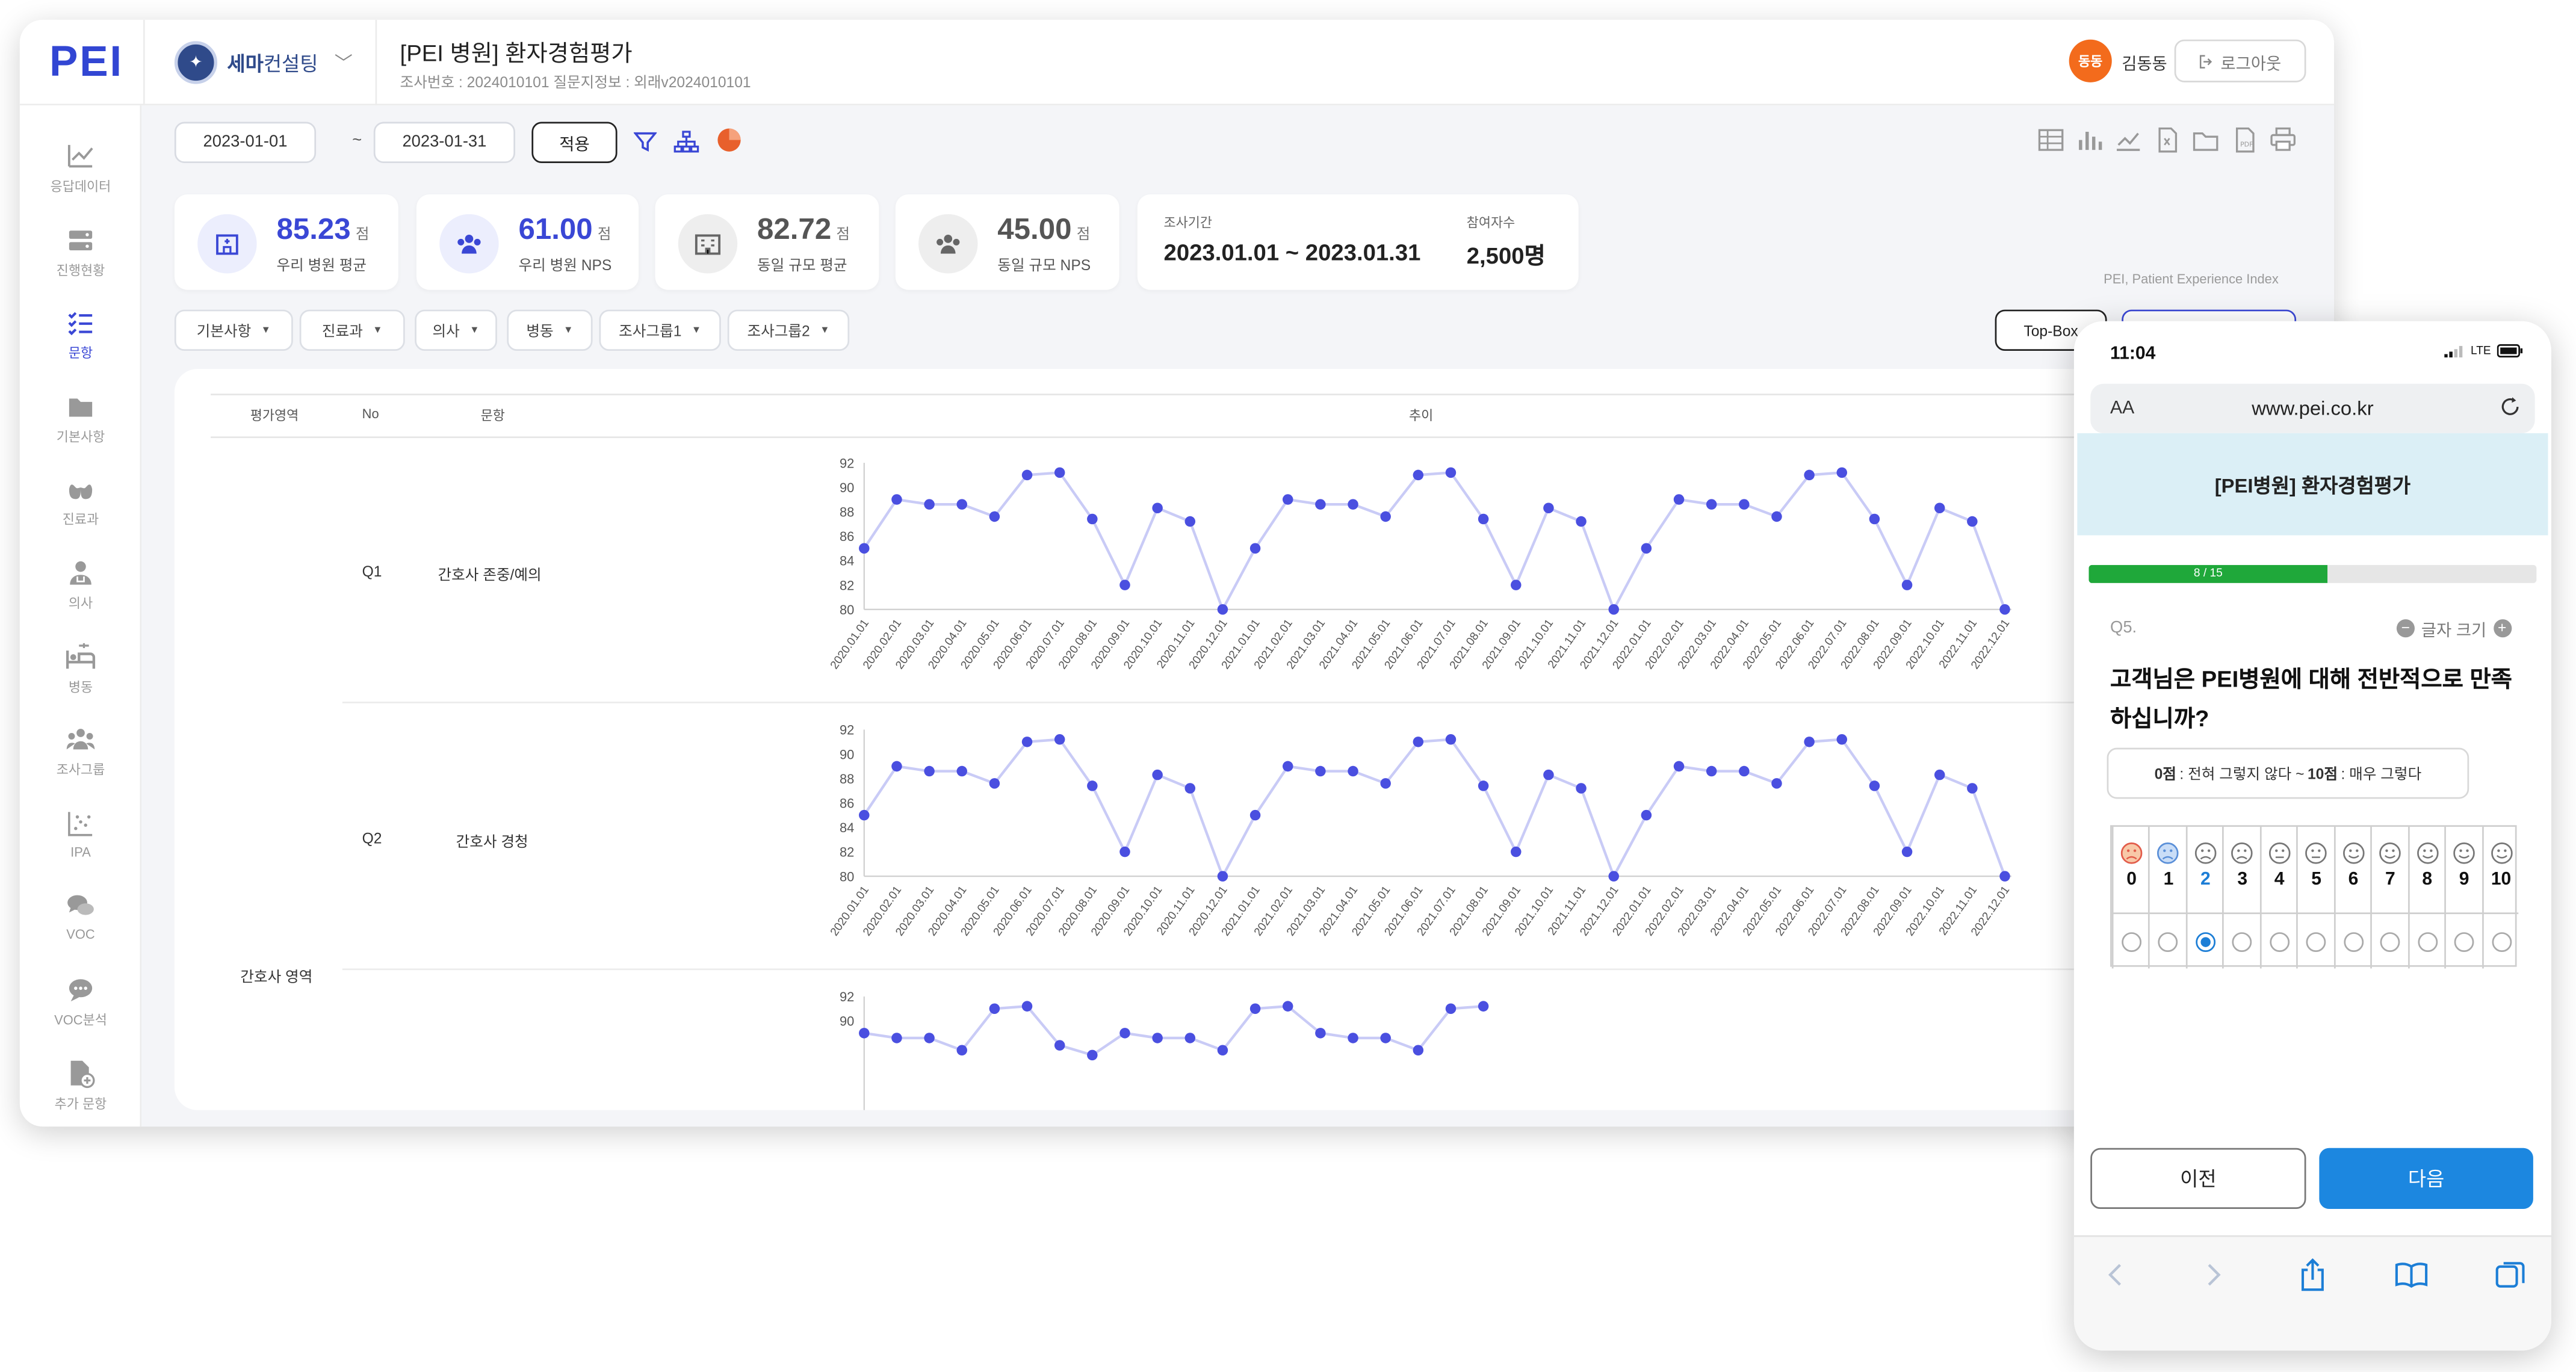 The height and width of the screenshot is (1372, 2576). I want to click on scale-option: 8, so click(2426, 898).